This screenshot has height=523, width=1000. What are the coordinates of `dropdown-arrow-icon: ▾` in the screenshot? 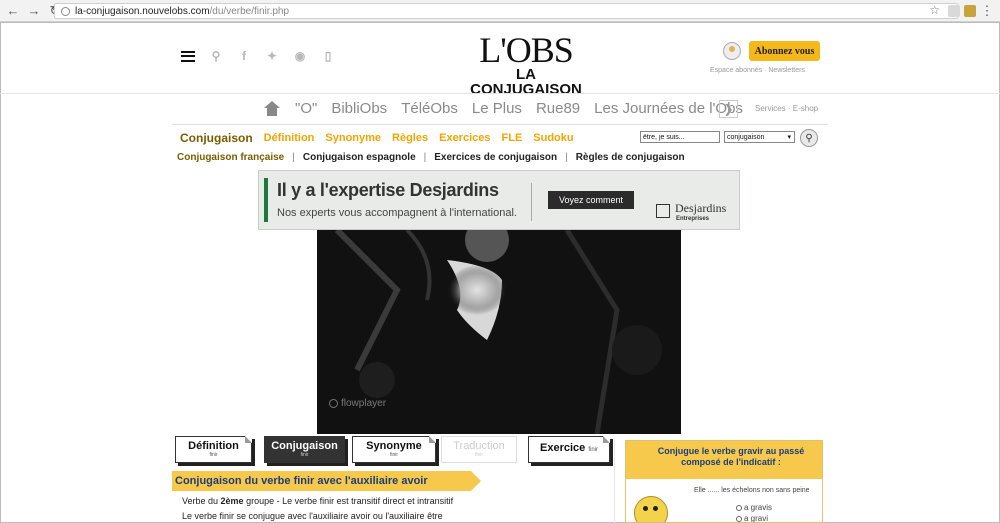 It's located at (789, 137).